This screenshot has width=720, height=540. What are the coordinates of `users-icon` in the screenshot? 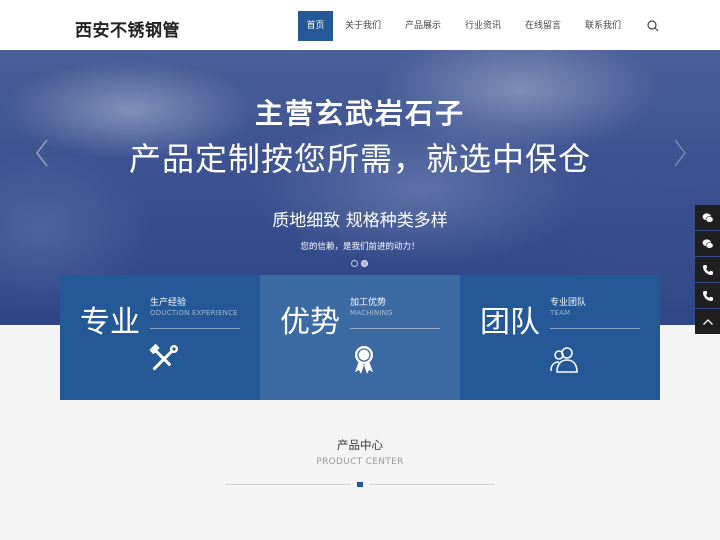 It's located at (564, 360).